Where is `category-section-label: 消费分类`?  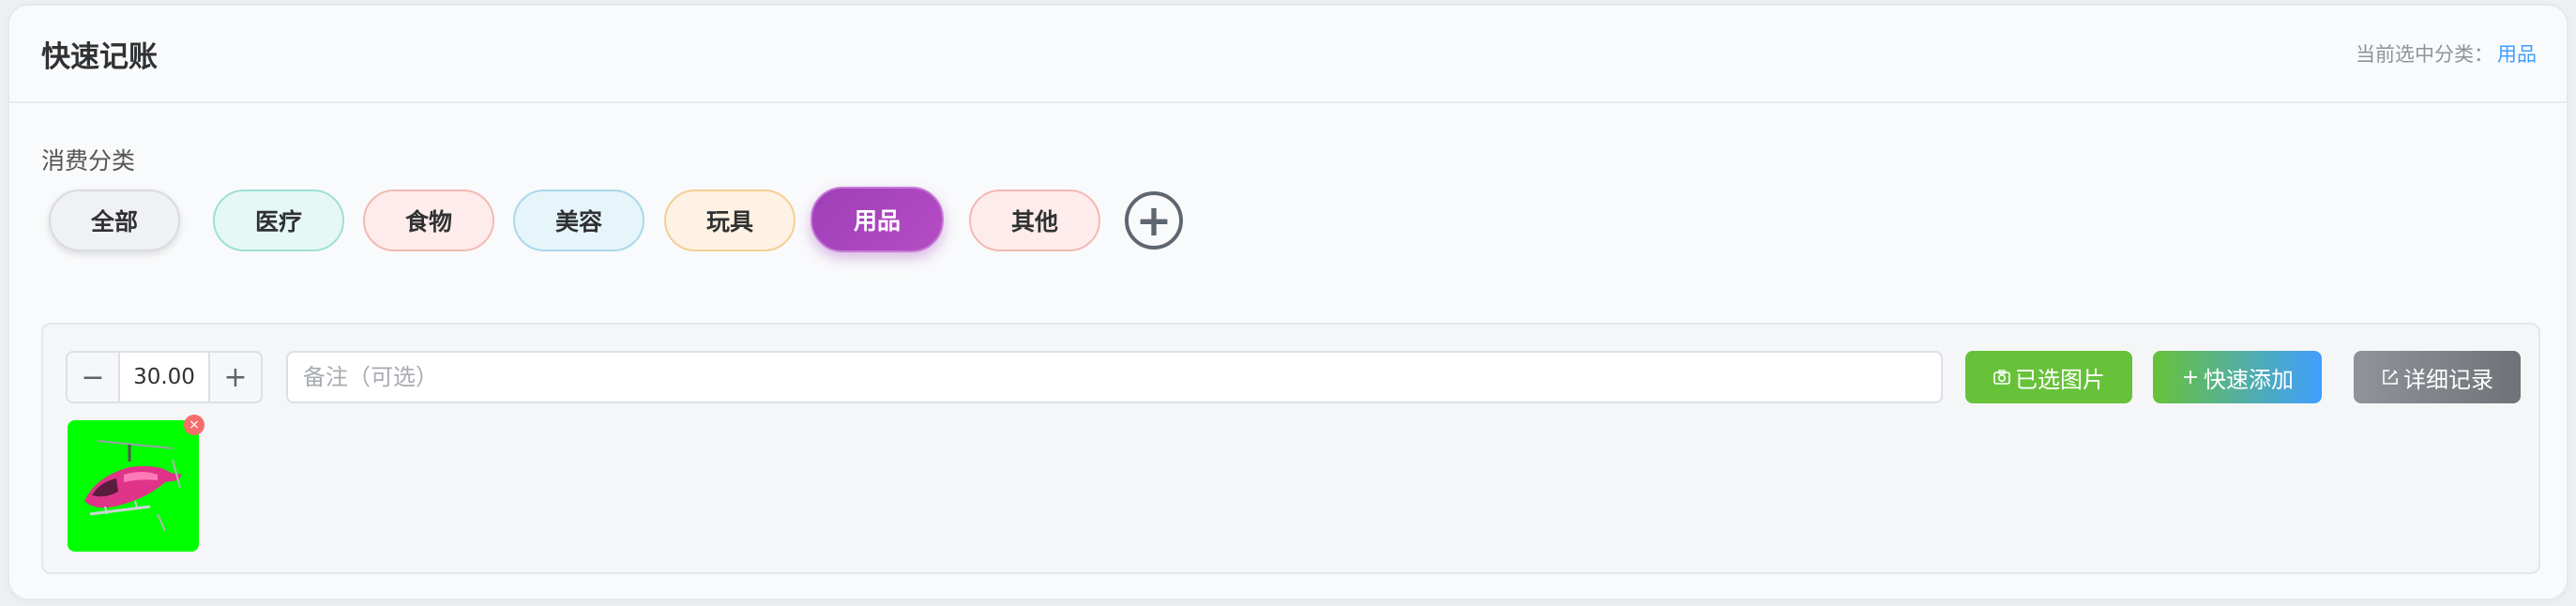 category-section-label: 消费分类 is located at coordinates (88, 160).